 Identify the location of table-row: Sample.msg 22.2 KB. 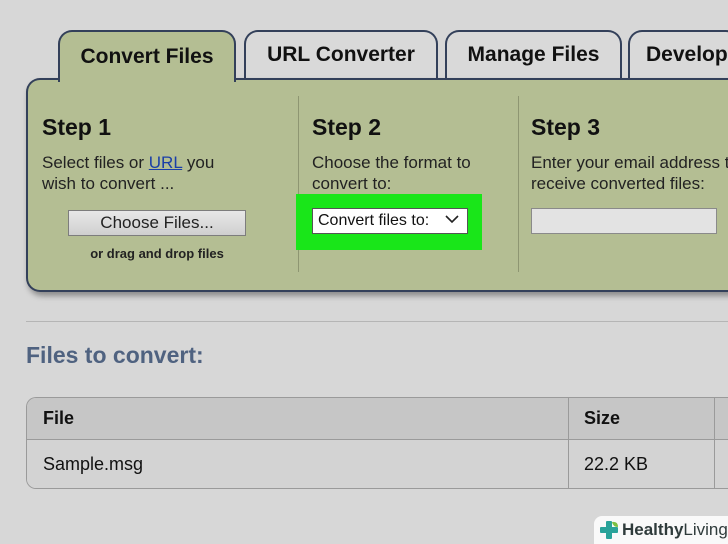
(377, 464).